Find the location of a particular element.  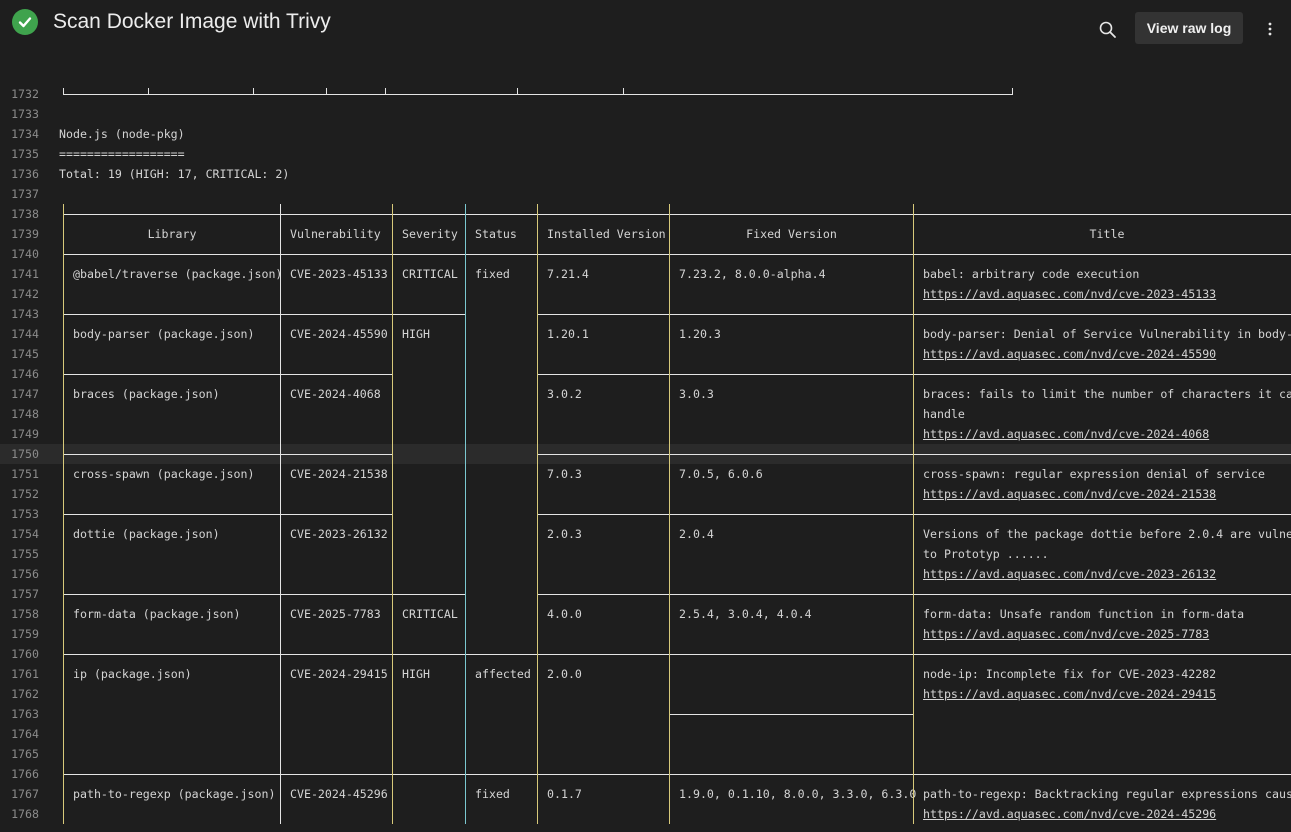

line-number: 1743 is located at coordinates (19, 314).